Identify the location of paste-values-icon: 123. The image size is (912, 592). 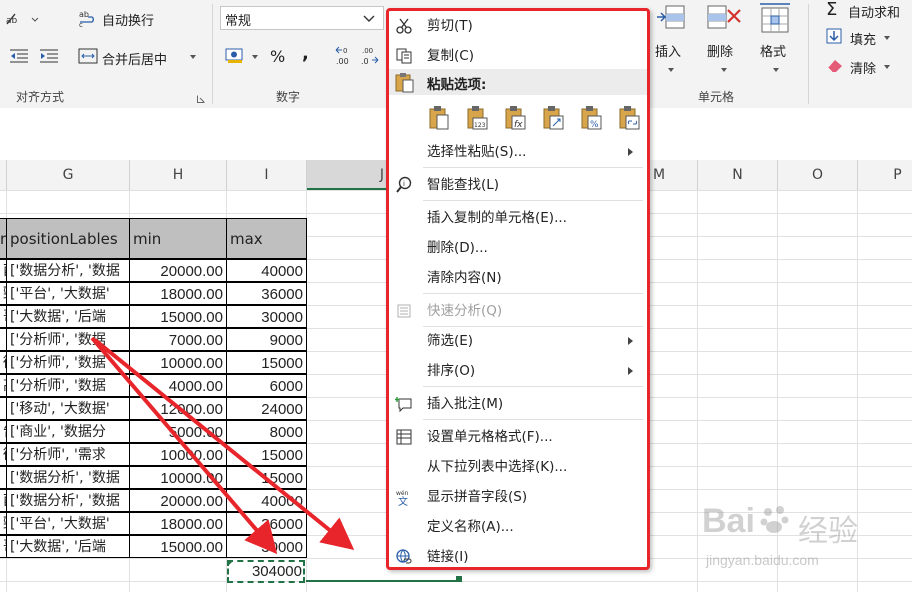
(477, 118).